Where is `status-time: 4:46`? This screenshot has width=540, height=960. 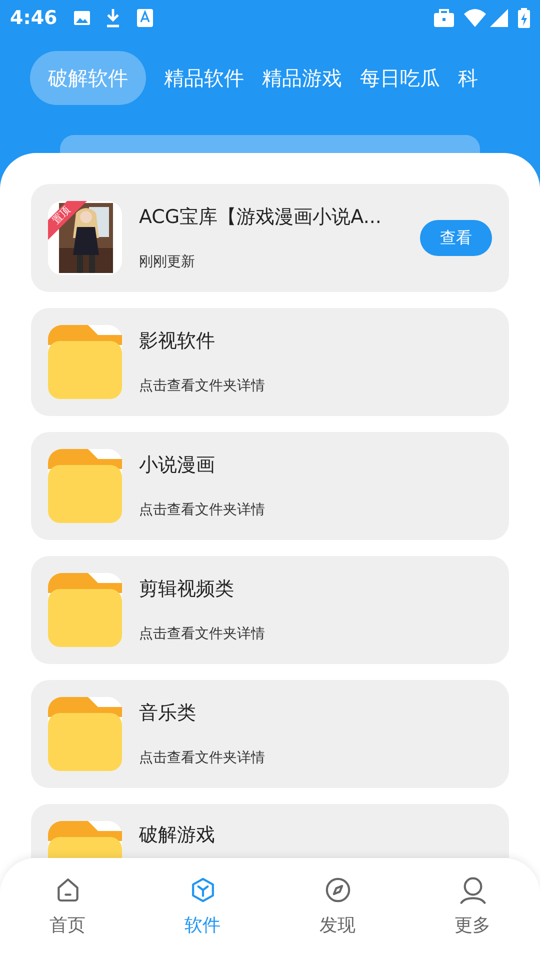 status-time: 4:46 is located at coordinates (34, 18).